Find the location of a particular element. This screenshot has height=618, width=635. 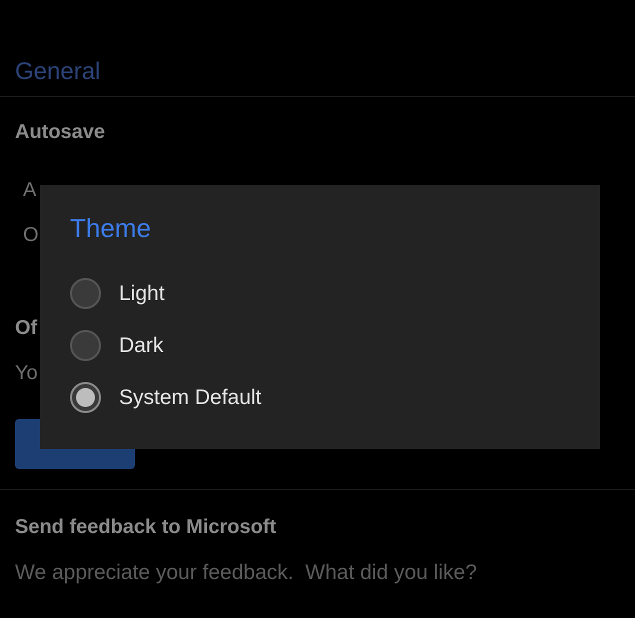

section-title: General is located at coordinates (58, 72).